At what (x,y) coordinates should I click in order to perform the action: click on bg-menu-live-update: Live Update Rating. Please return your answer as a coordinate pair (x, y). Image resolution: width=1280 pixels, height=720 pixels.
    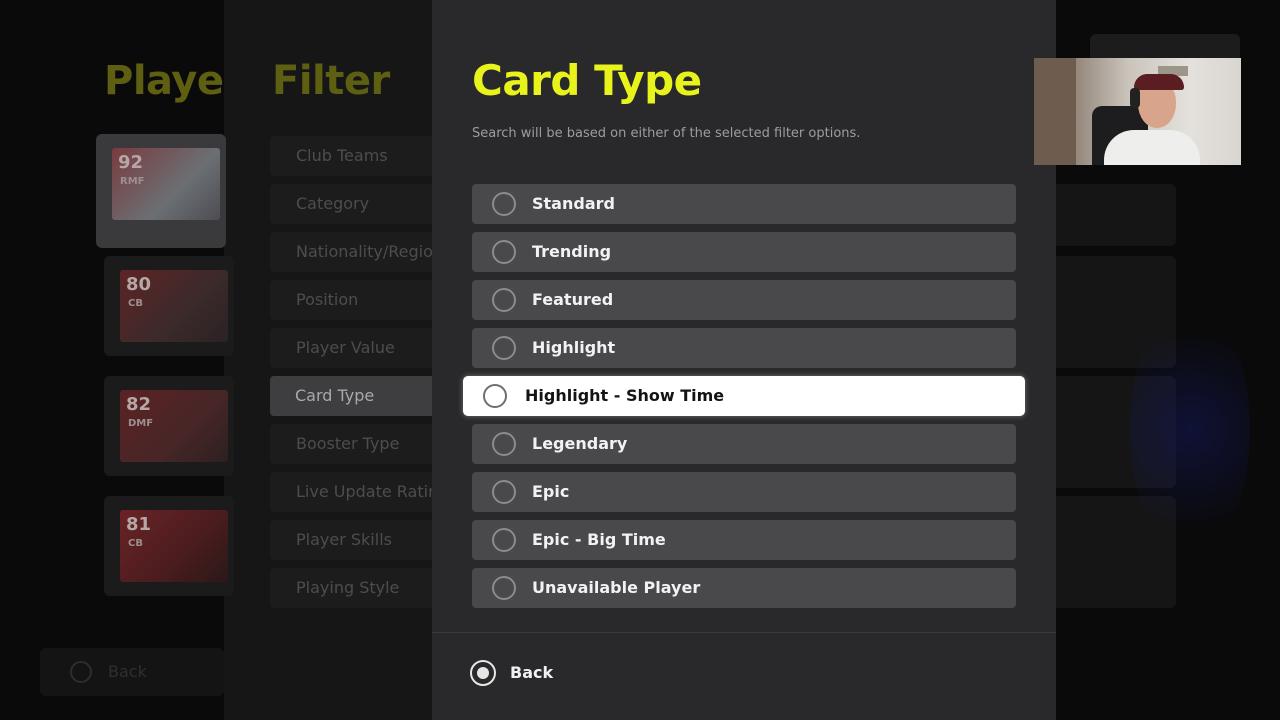
    Looking at the image, I should click on (352, 492).